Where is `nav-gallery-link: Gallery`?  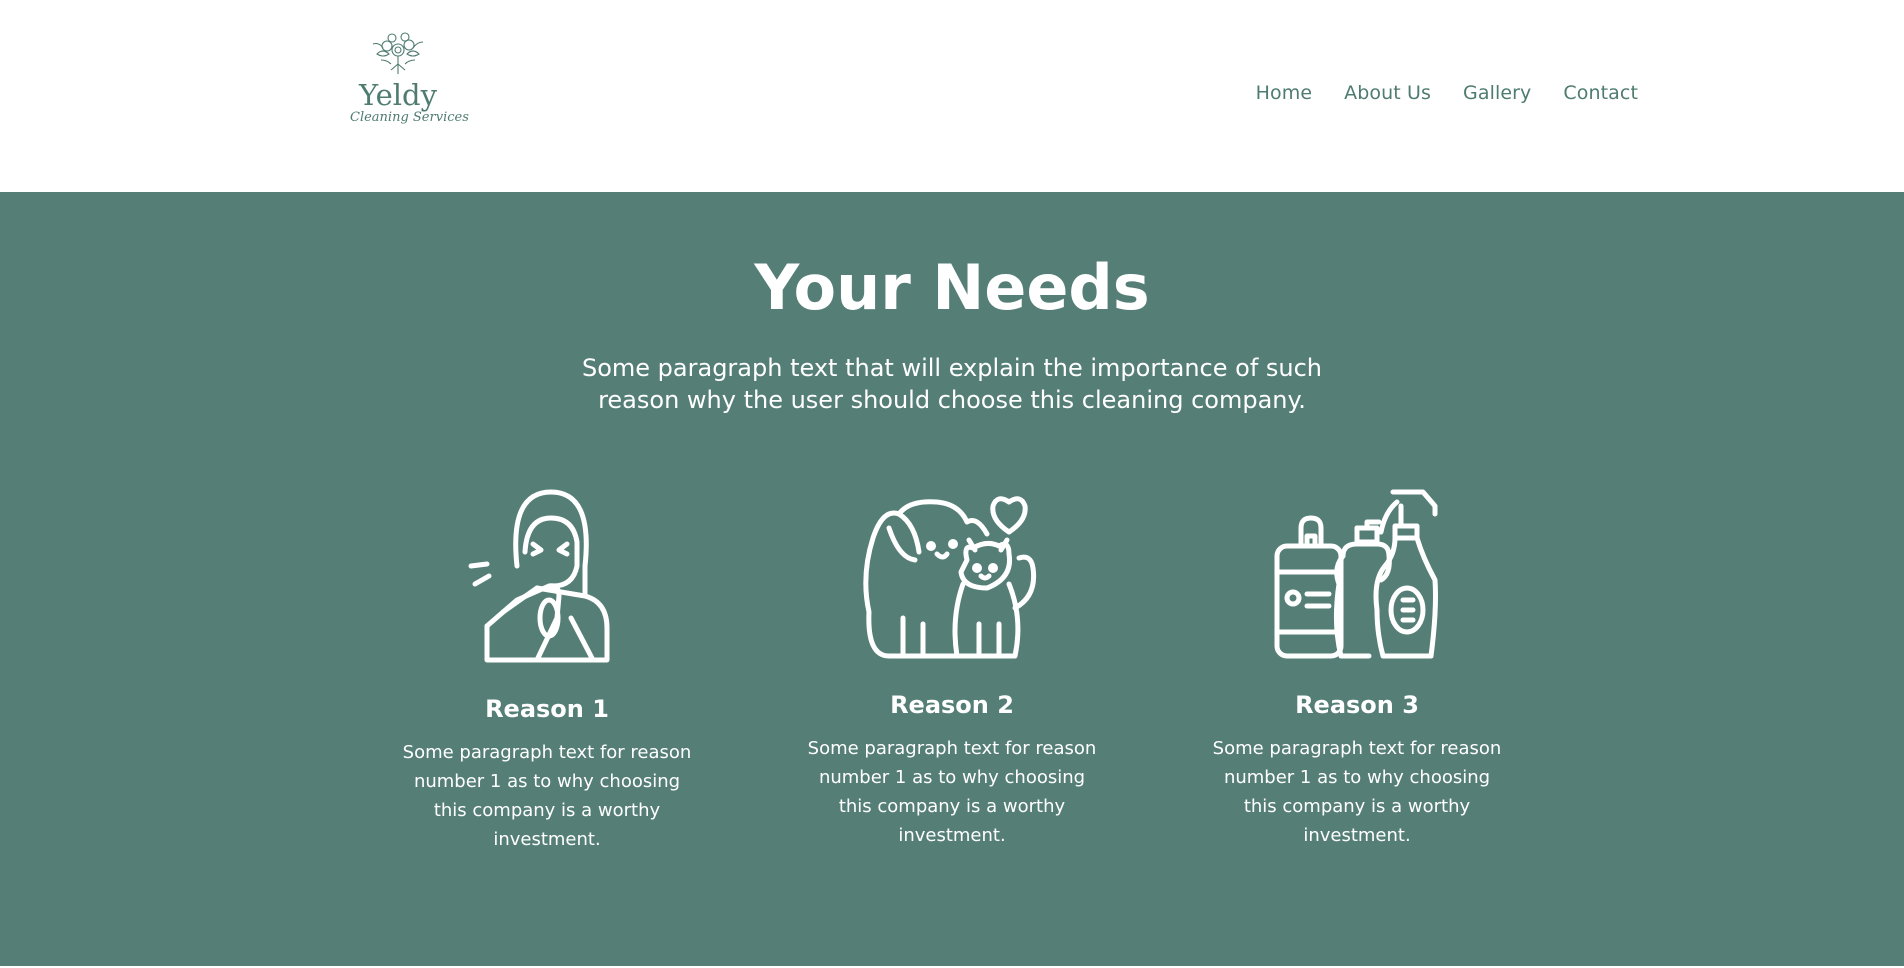
nav-gallery-link: Gallery is located at coordinates (1497, 93).